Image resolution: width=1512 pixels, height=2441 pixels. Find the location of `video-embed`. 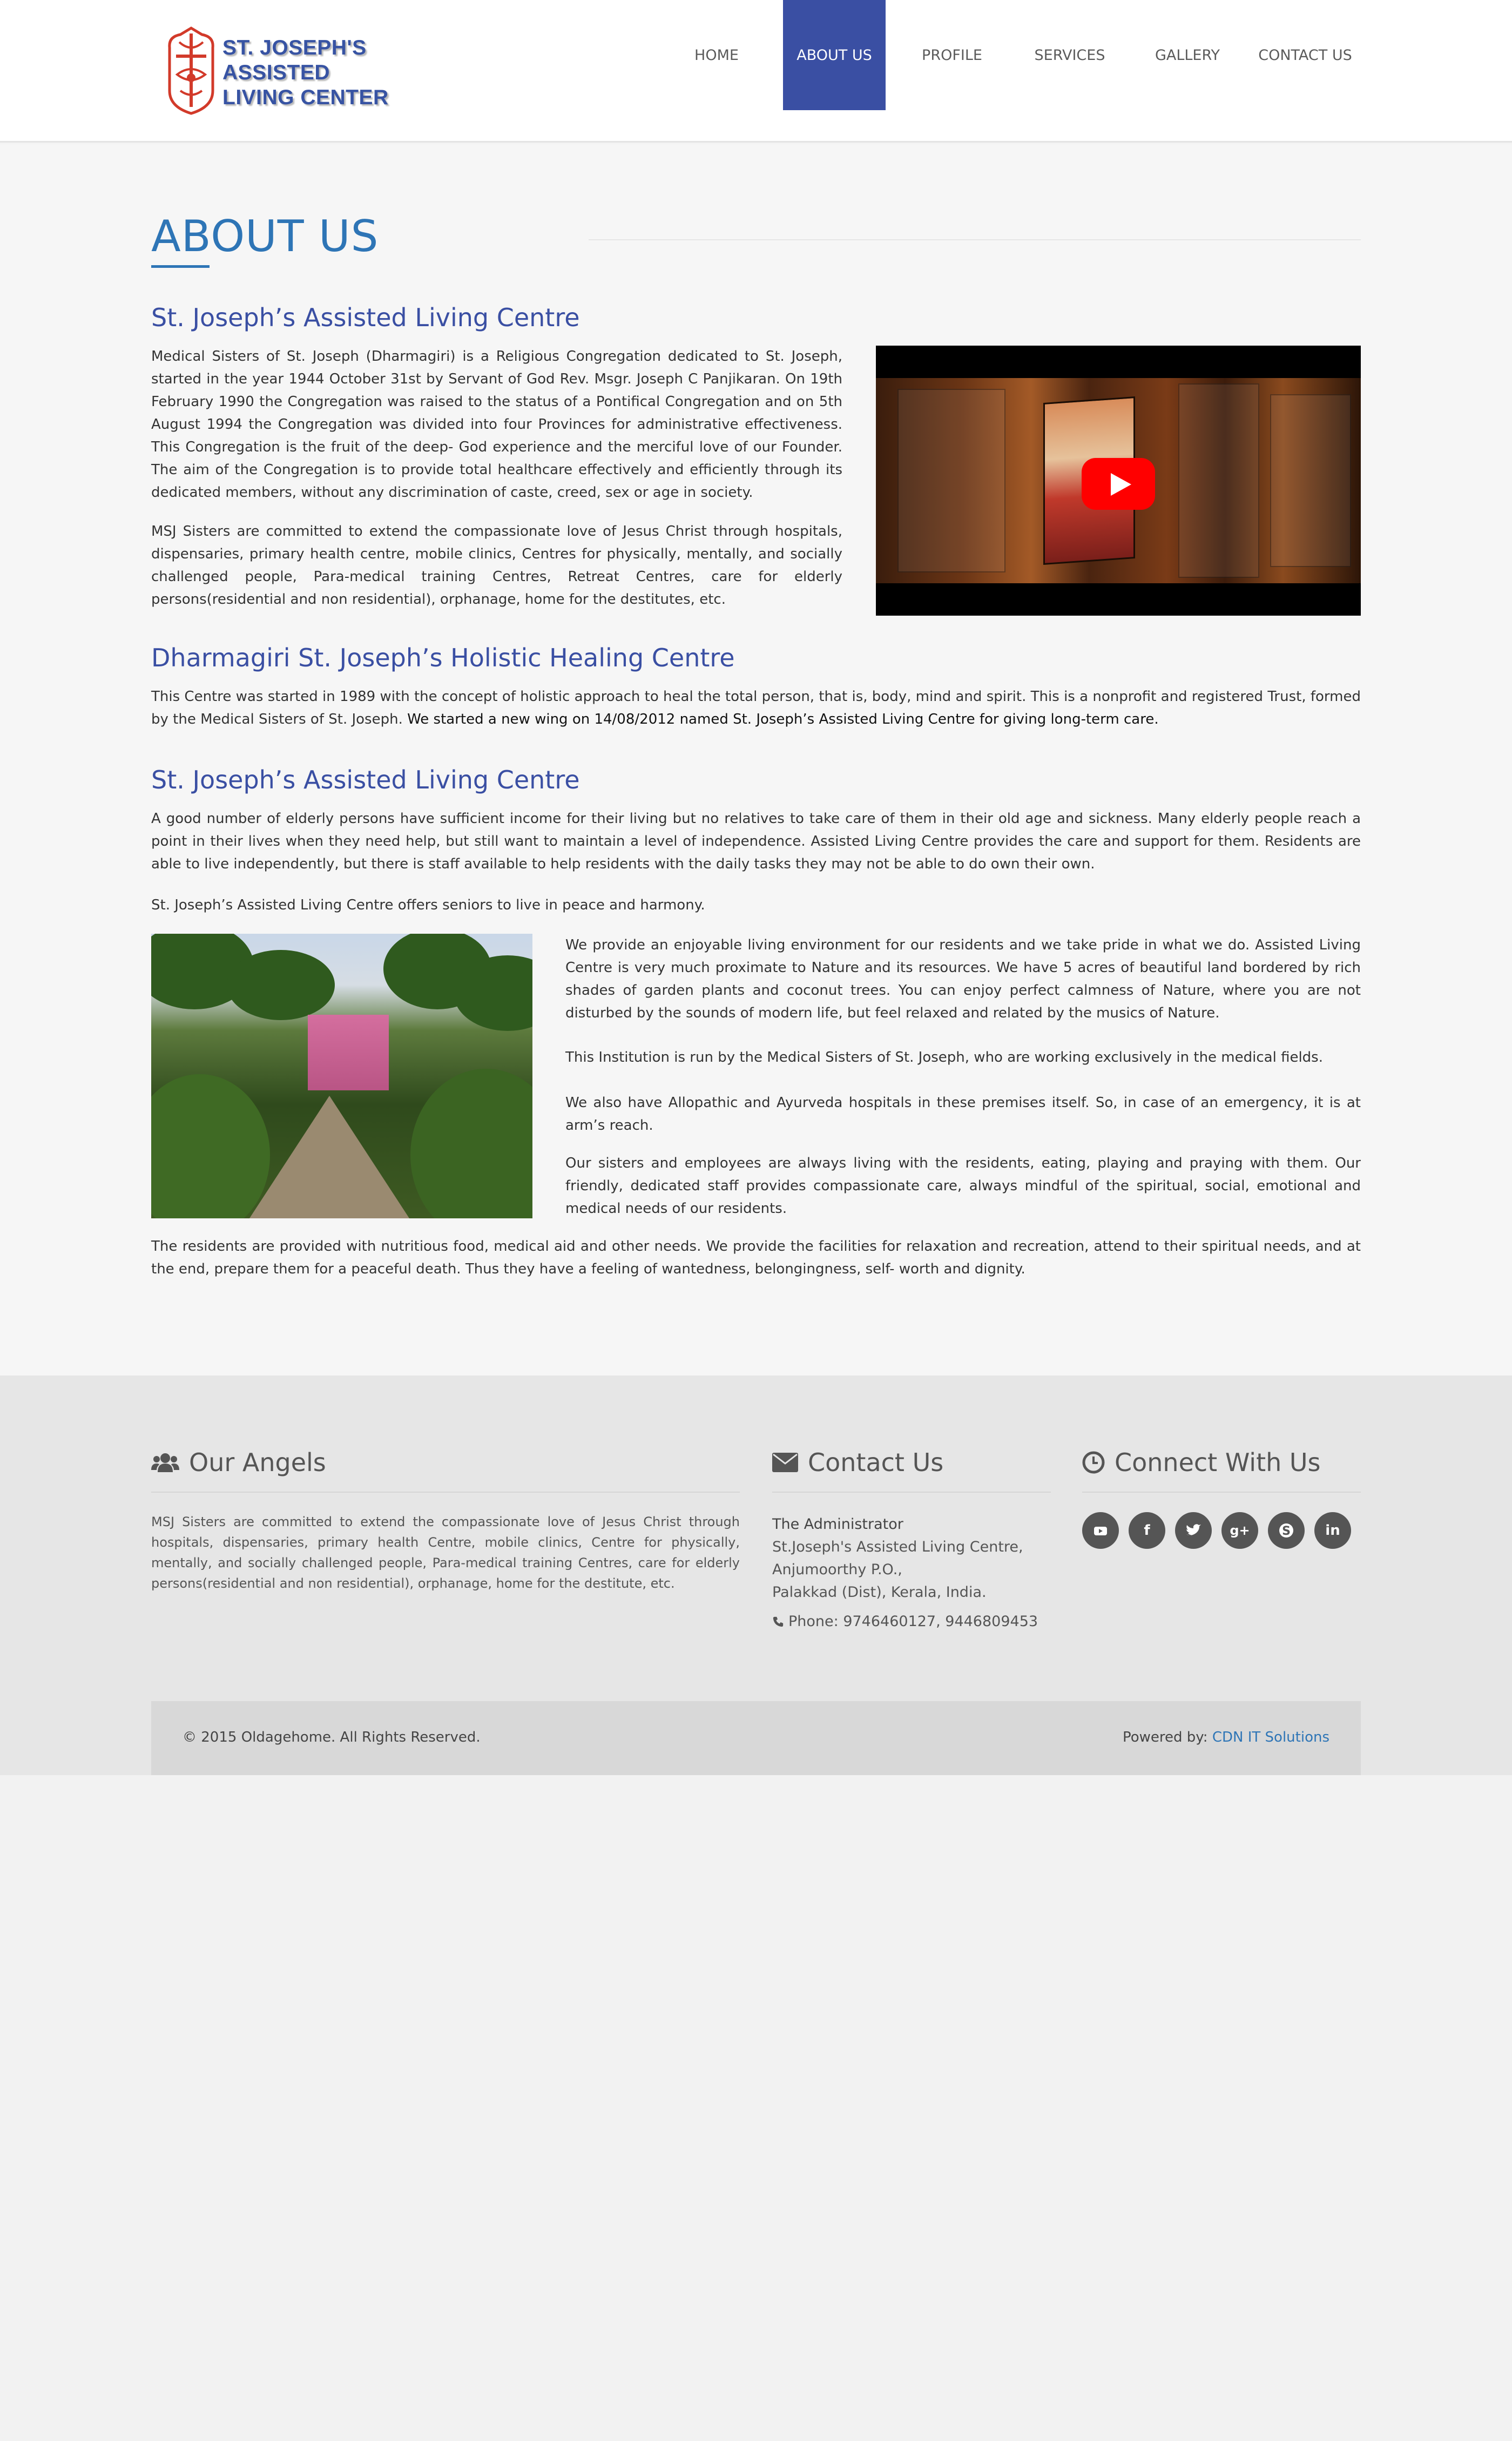

video-embed is located at coordinates (1119, 481).